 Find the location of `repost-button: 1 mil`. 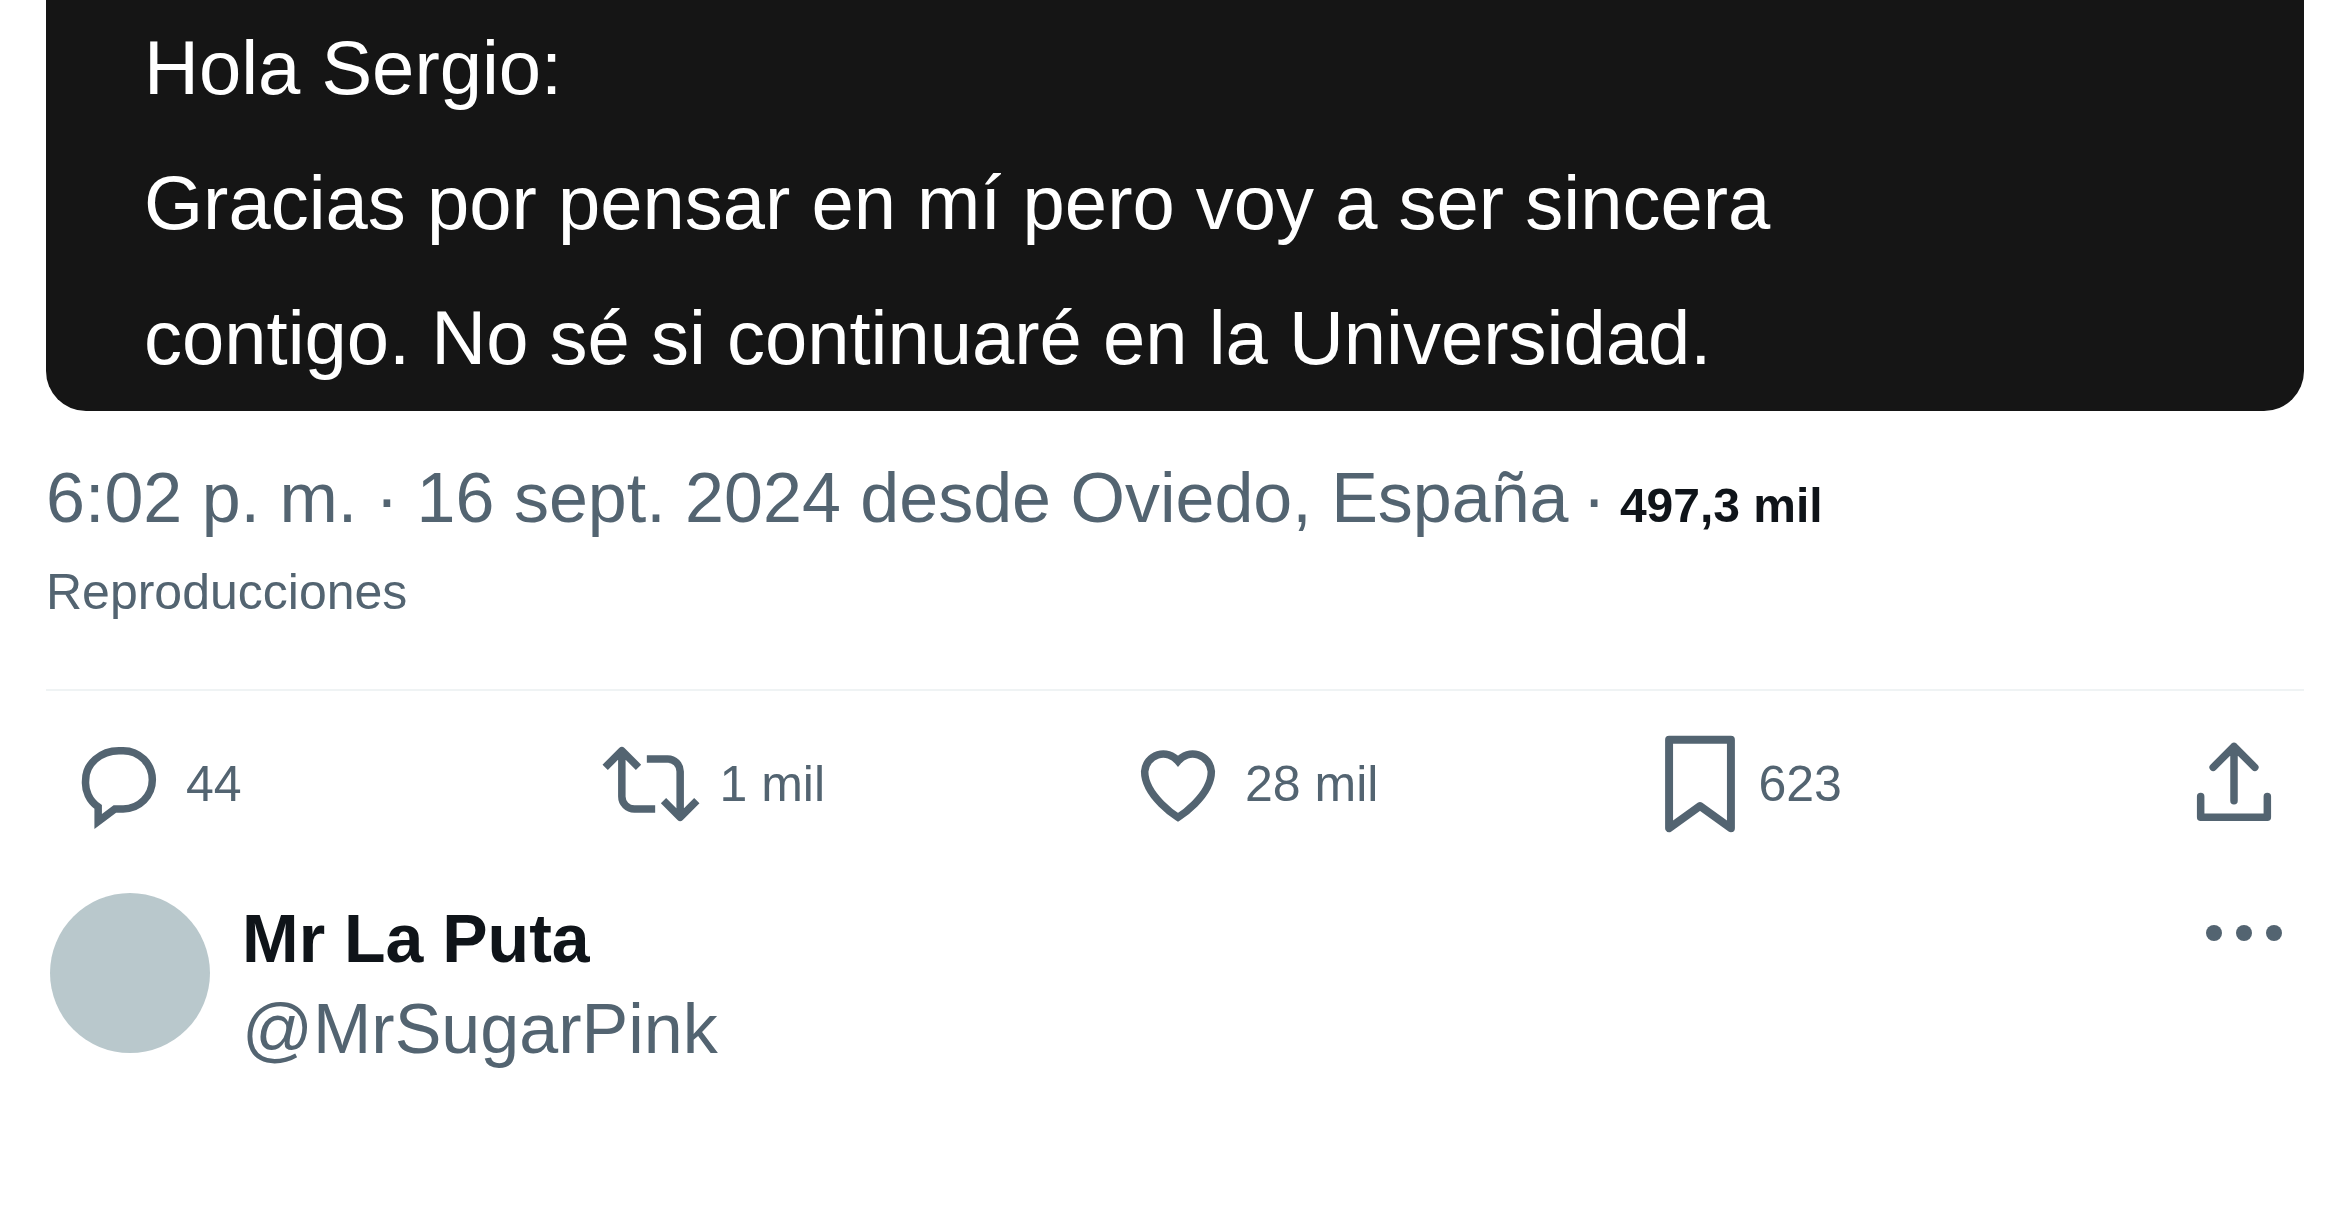

repost-button: 1 mil is located at coordinates (855, 784).